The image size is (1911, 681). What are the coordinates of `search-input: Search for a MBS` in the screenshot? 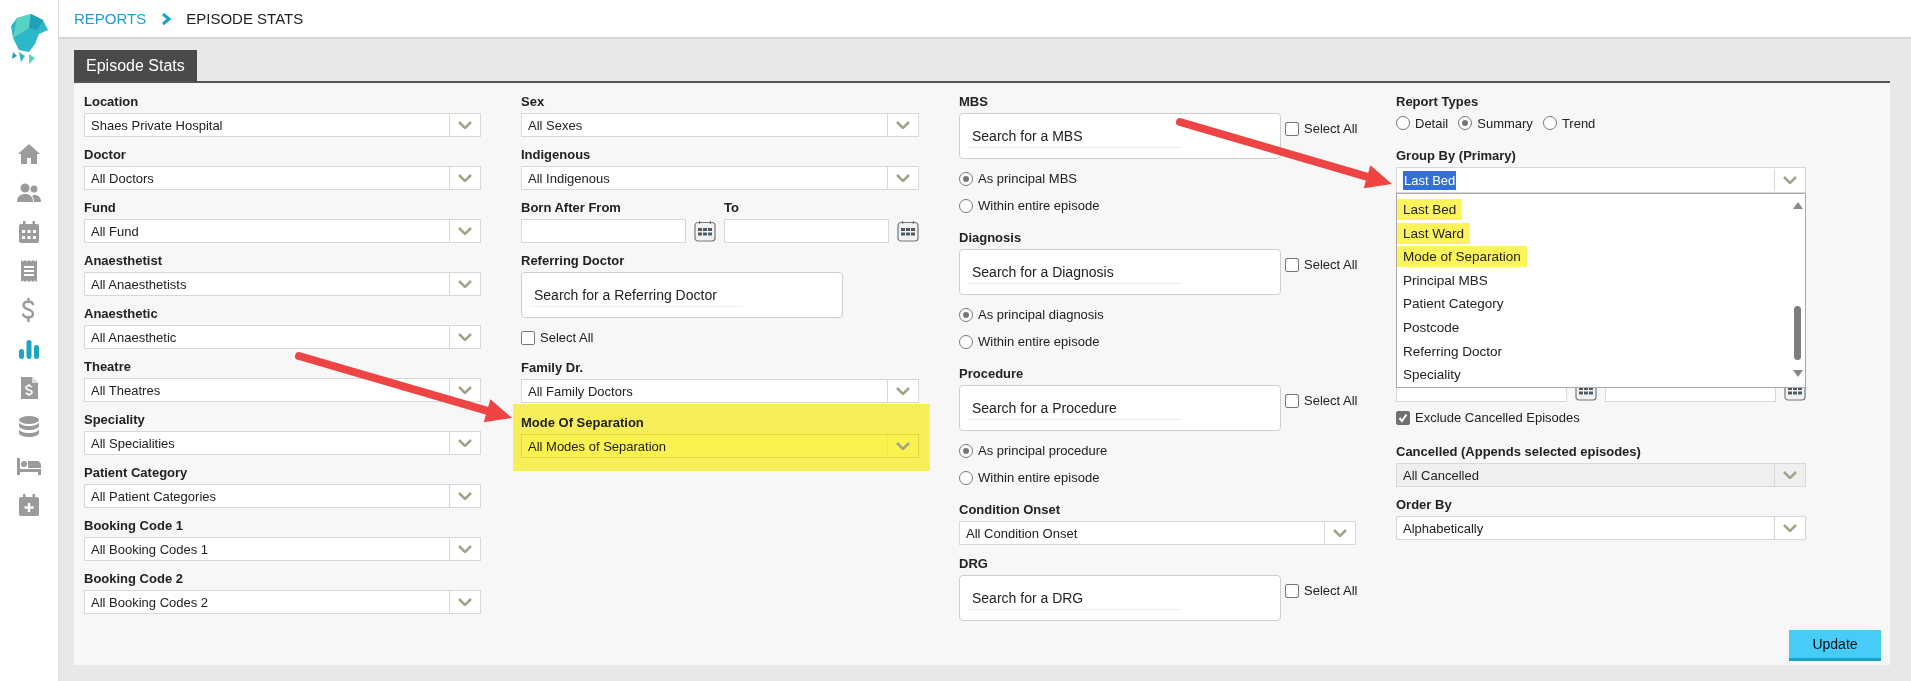 It's located at (1074, 136).